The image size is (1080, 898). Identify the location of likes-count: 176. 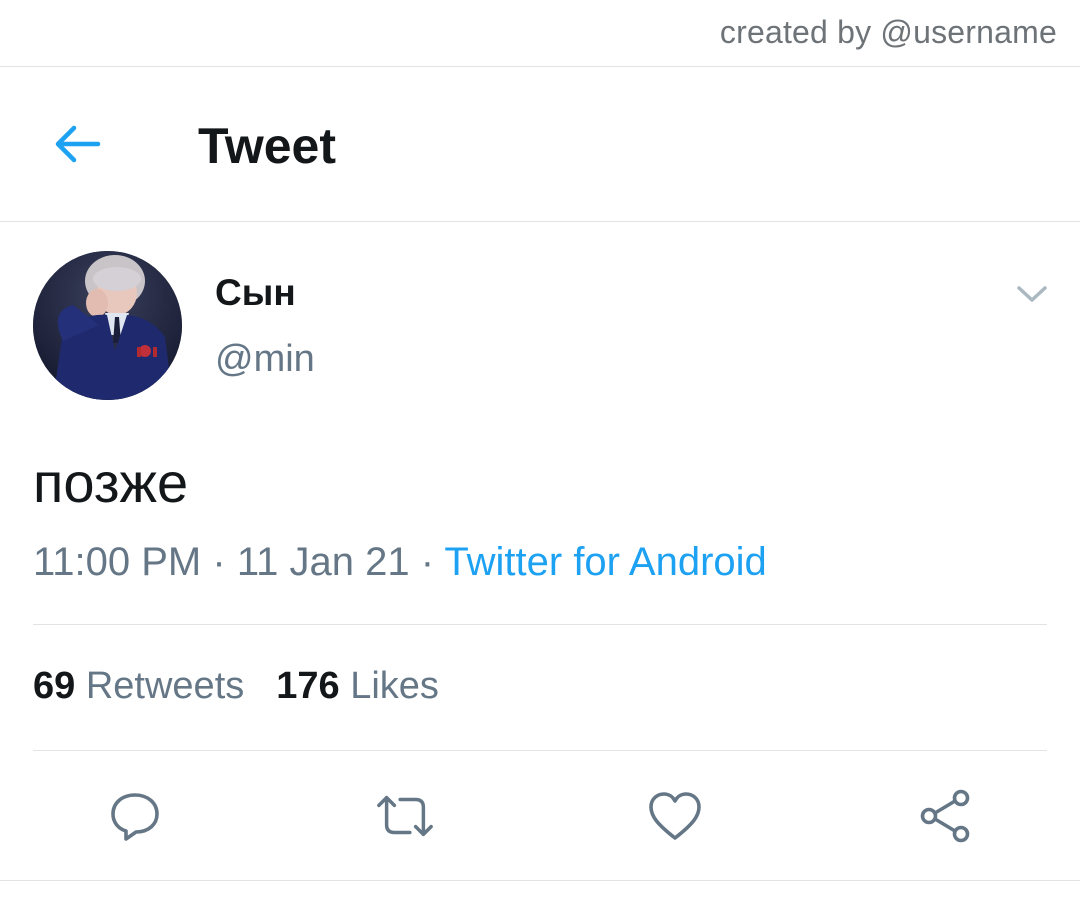
(308, 686).